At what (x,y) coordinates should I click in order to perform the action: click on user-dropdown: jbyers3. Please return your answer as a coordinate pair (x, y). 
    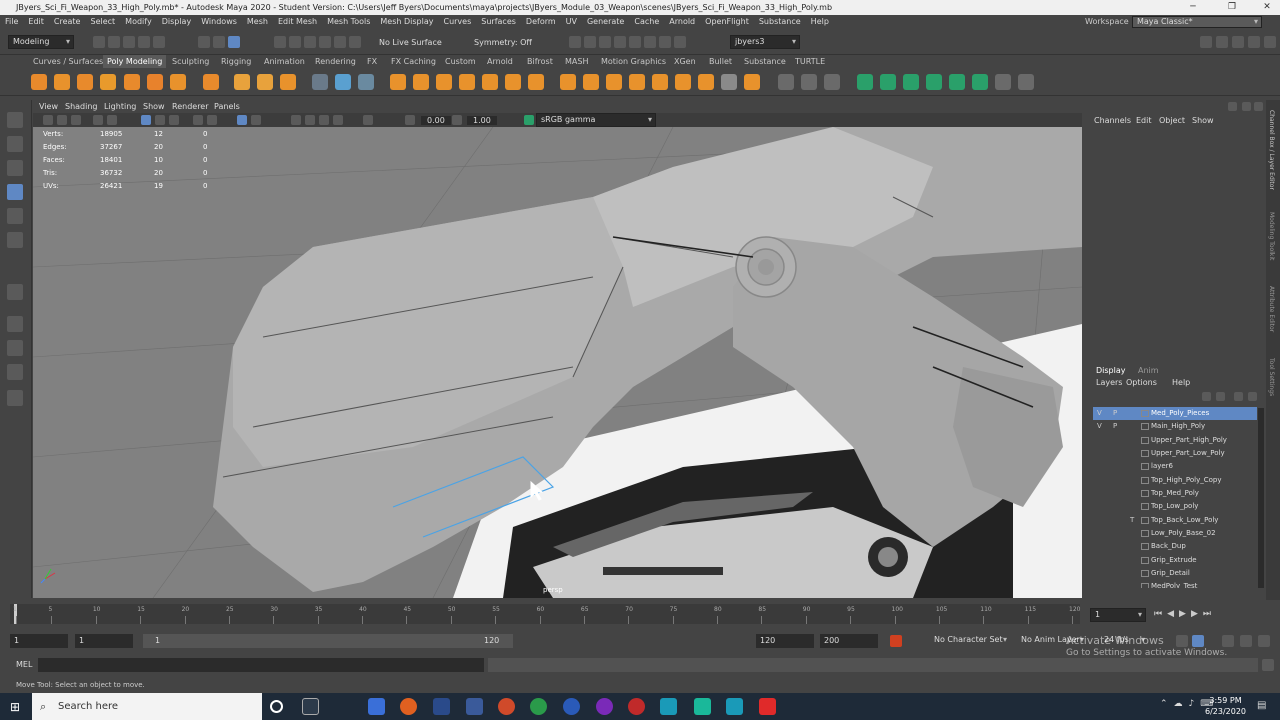
    Looking at the image, I should click on (765, 42).